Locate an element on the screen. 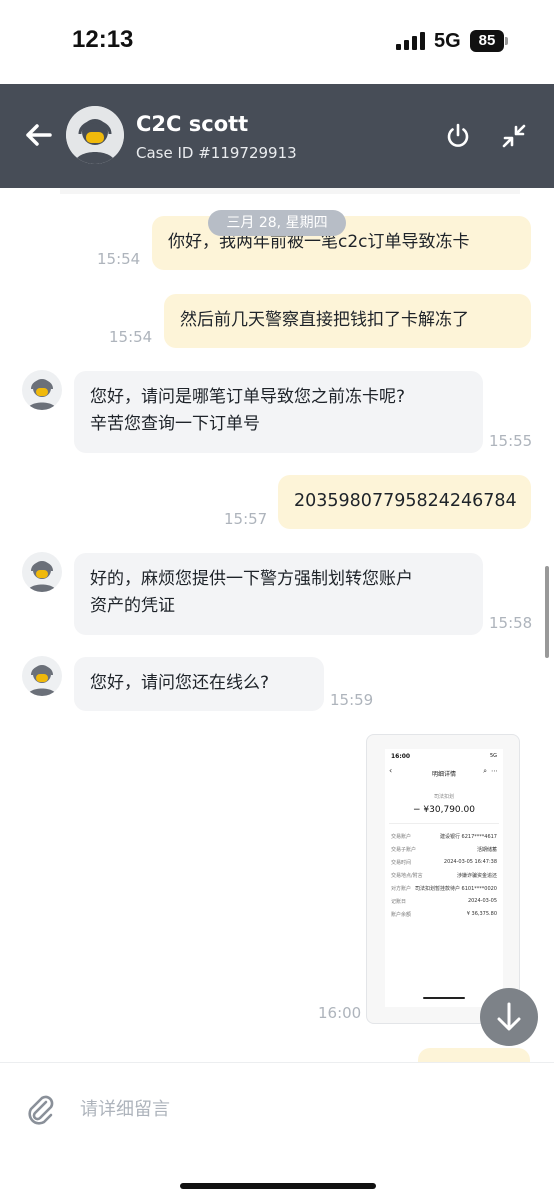 Image resolution: width=554 pixels, height=1200 pixels. order-number: 20359807795824246784 is located at coordinates (405, 501).